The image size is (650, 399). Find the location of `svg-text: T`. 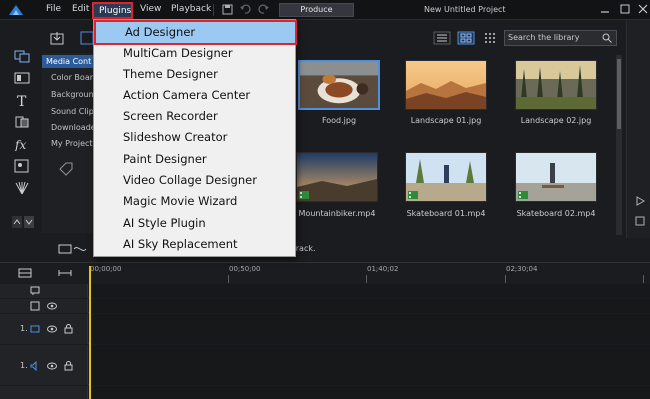

svg-text: T is located at coordinates (22, 100).